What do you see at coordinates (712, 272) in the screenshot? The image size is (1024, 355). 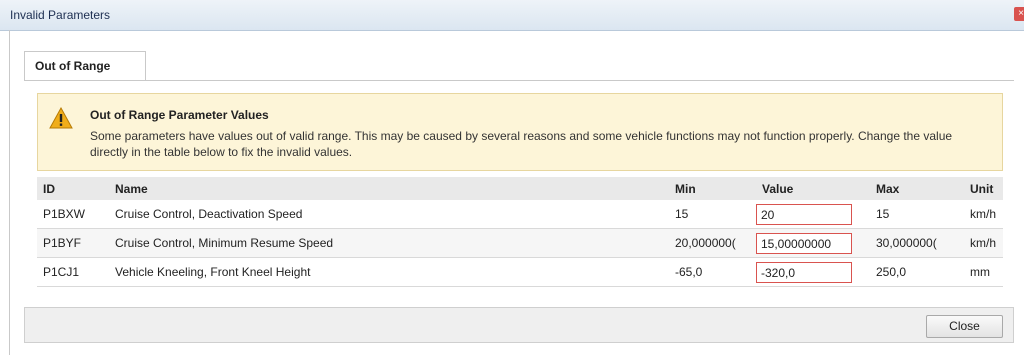 I see `cell-min: -65,0` at bounding box center [712, 272].